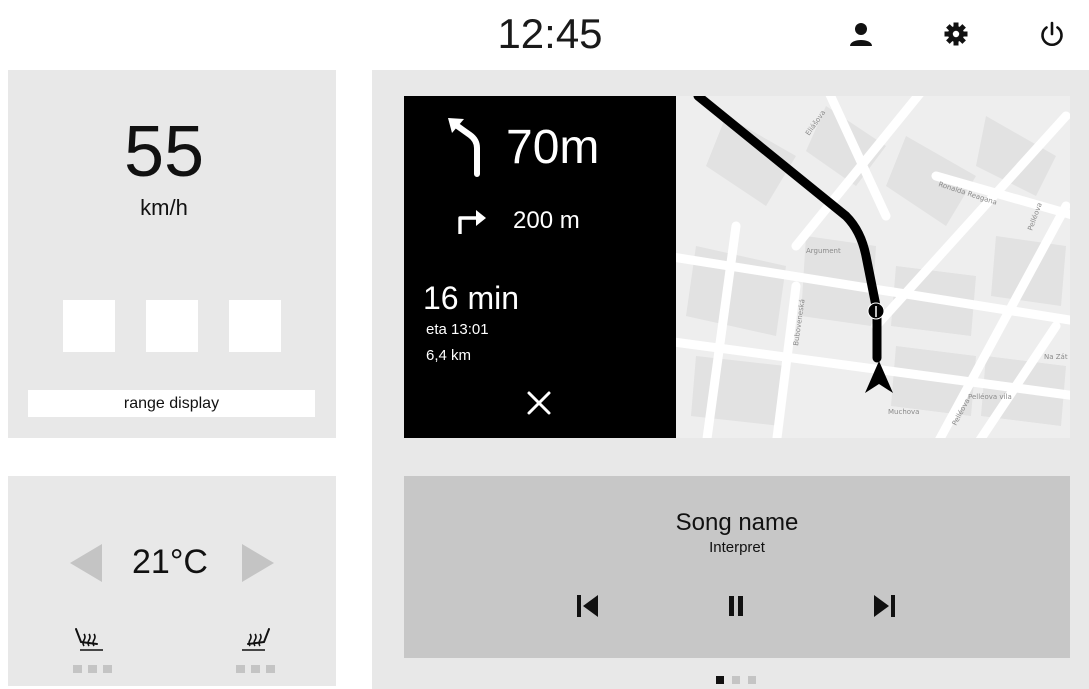 This screenshot has height=689, width=1089. I want to click on range-display: range display, so click(171, 403).